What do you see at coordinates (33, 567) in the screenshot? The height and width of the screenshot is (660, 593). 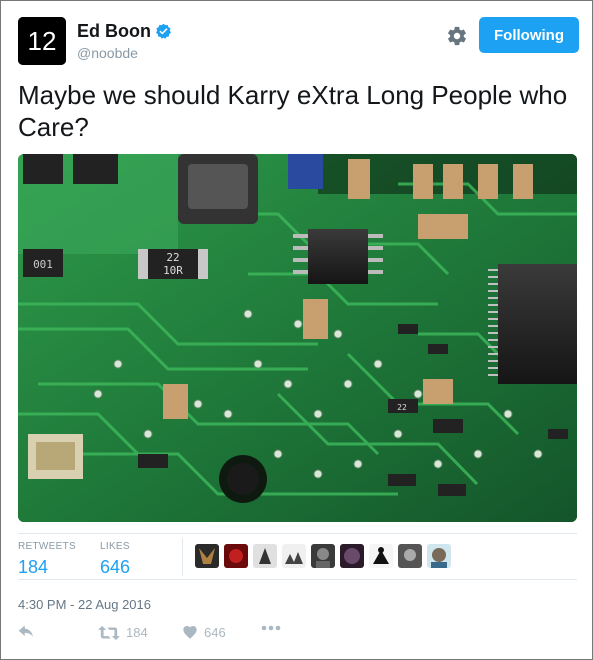 I see `retweets-count: 184` at bounding box center [33, 567].